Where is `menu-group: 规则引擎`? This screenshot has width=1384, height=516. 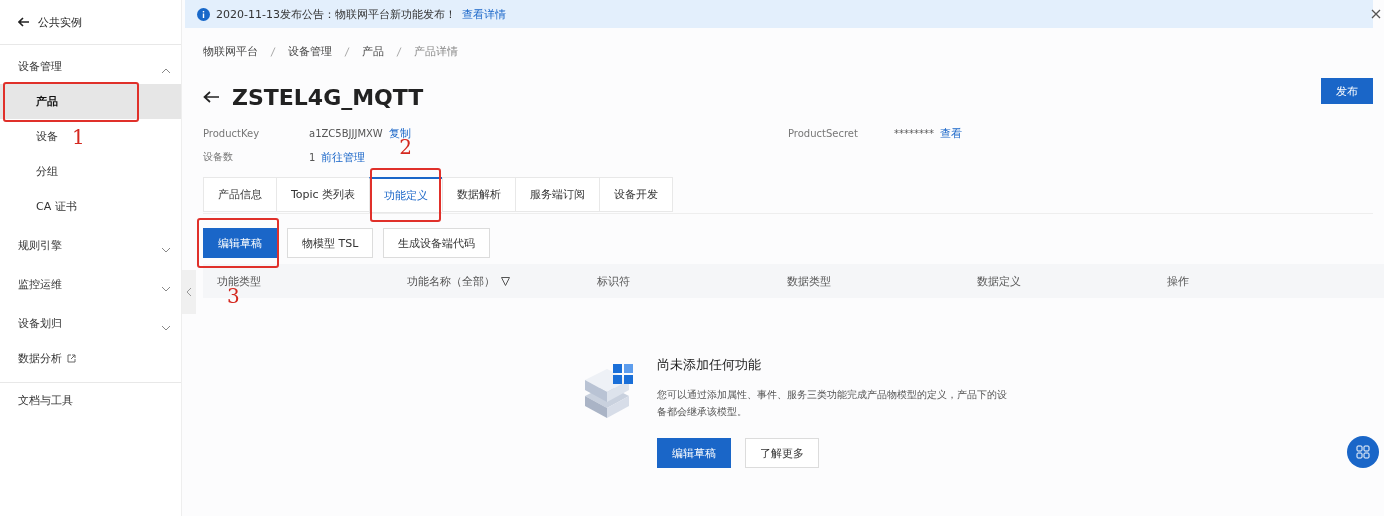 menu-group: 规则引擎 is located at coordinates (90, 245).